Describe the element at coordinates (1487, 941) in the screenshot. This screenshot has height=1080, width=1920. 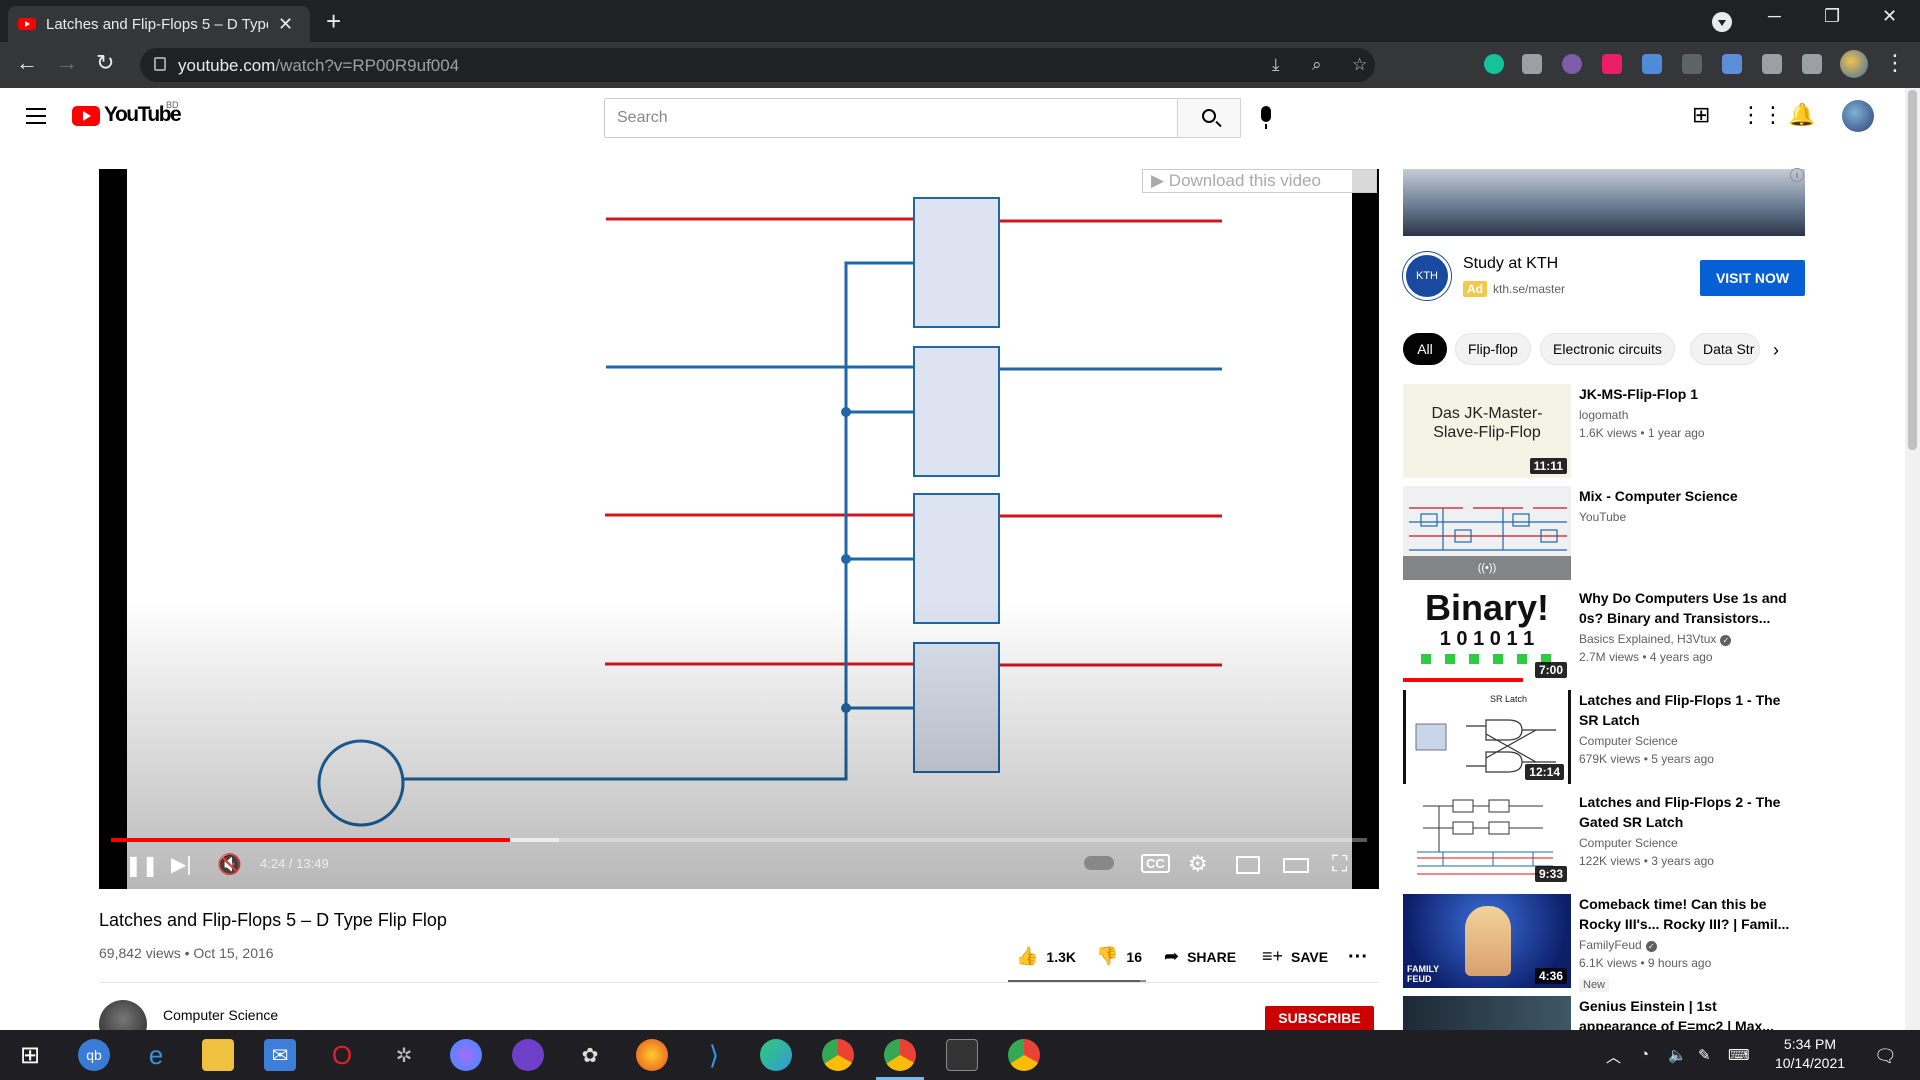
I see `video-thumbnail: FAMILY FEUD 4:36` at that location.